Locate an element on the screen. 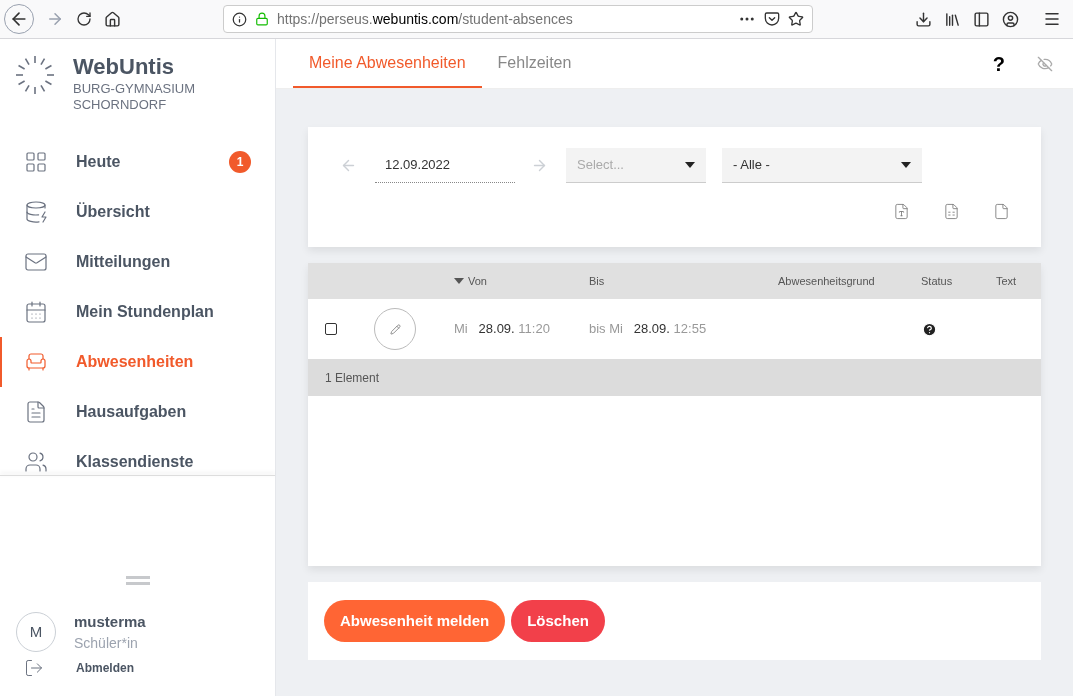  home-icon is located at coordinates (112, 19).